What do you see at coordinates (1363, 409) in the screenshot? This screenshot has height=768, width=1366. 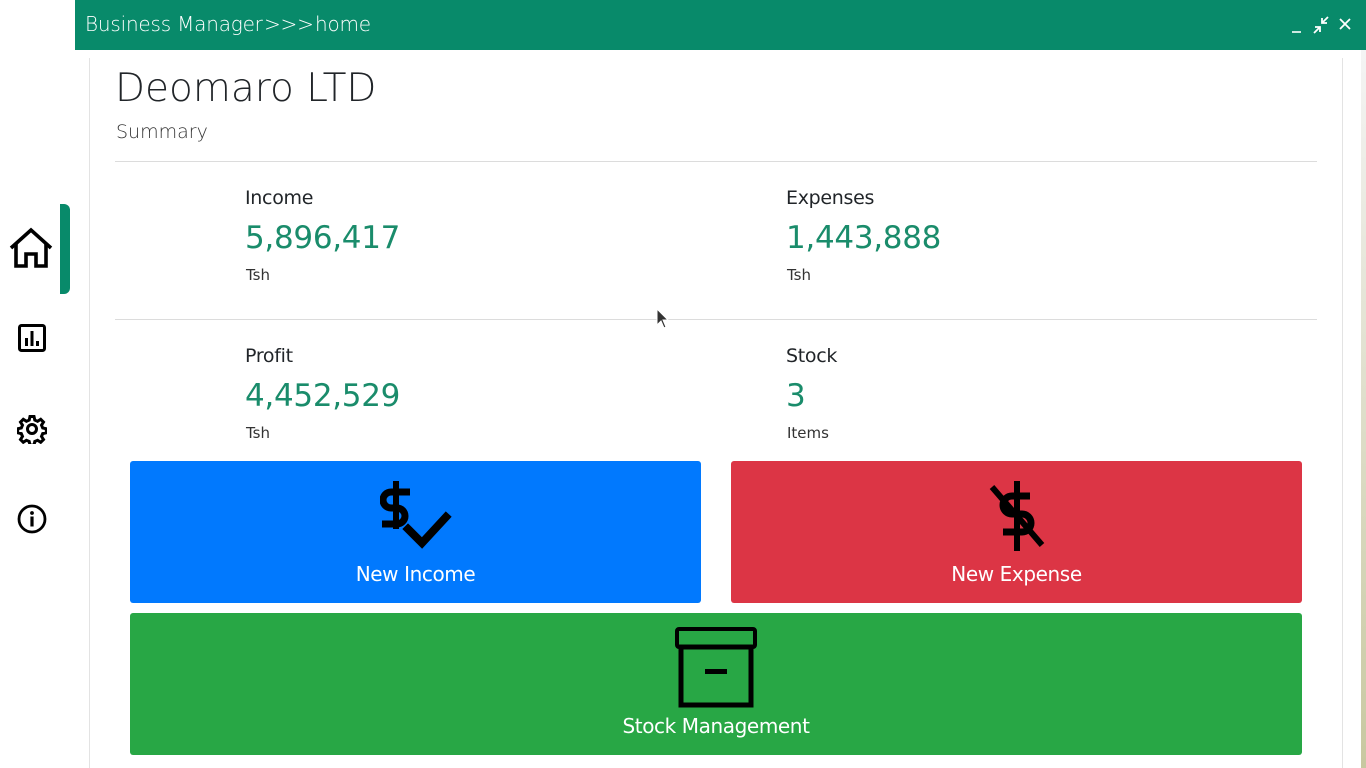 I see `window-edge` at bounding box center [1363, 409].